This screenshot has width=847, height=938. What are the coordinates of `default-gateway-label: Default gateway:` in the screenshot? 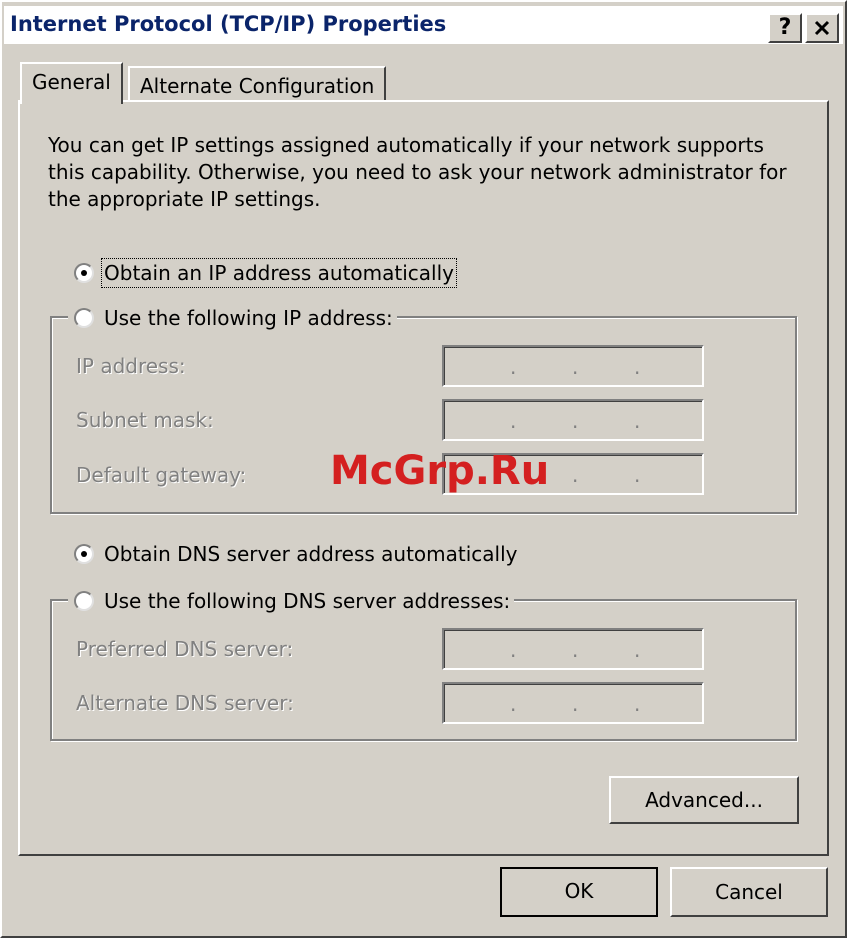 It's located at (161, 475).